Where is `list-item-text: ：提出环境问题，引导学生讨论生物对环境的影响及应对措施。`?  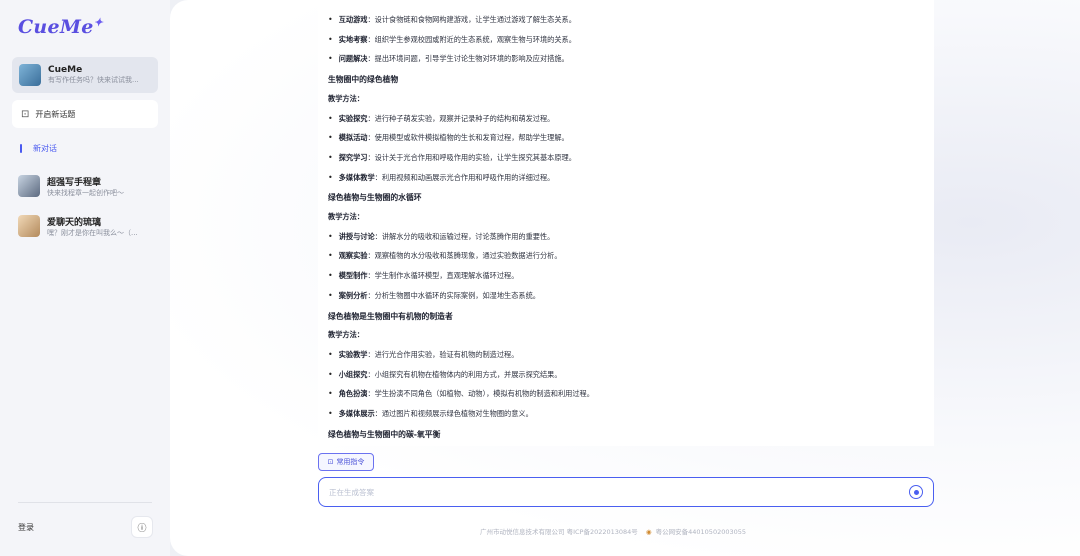 list-item-text: ：提出环境问题，引导学生讨论生物对环境的影响及应对措施。 is located at coordinates (468, 59).